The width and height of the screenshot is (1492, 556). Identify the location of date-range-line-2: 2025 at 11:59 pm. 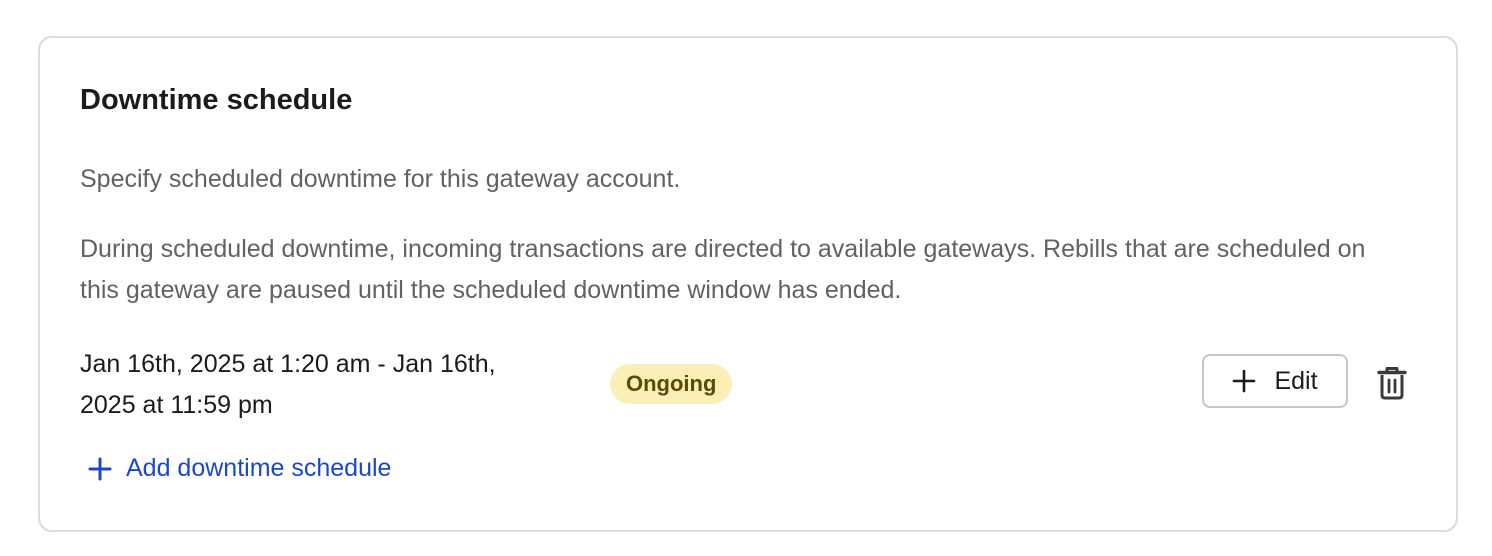
(176, 405).